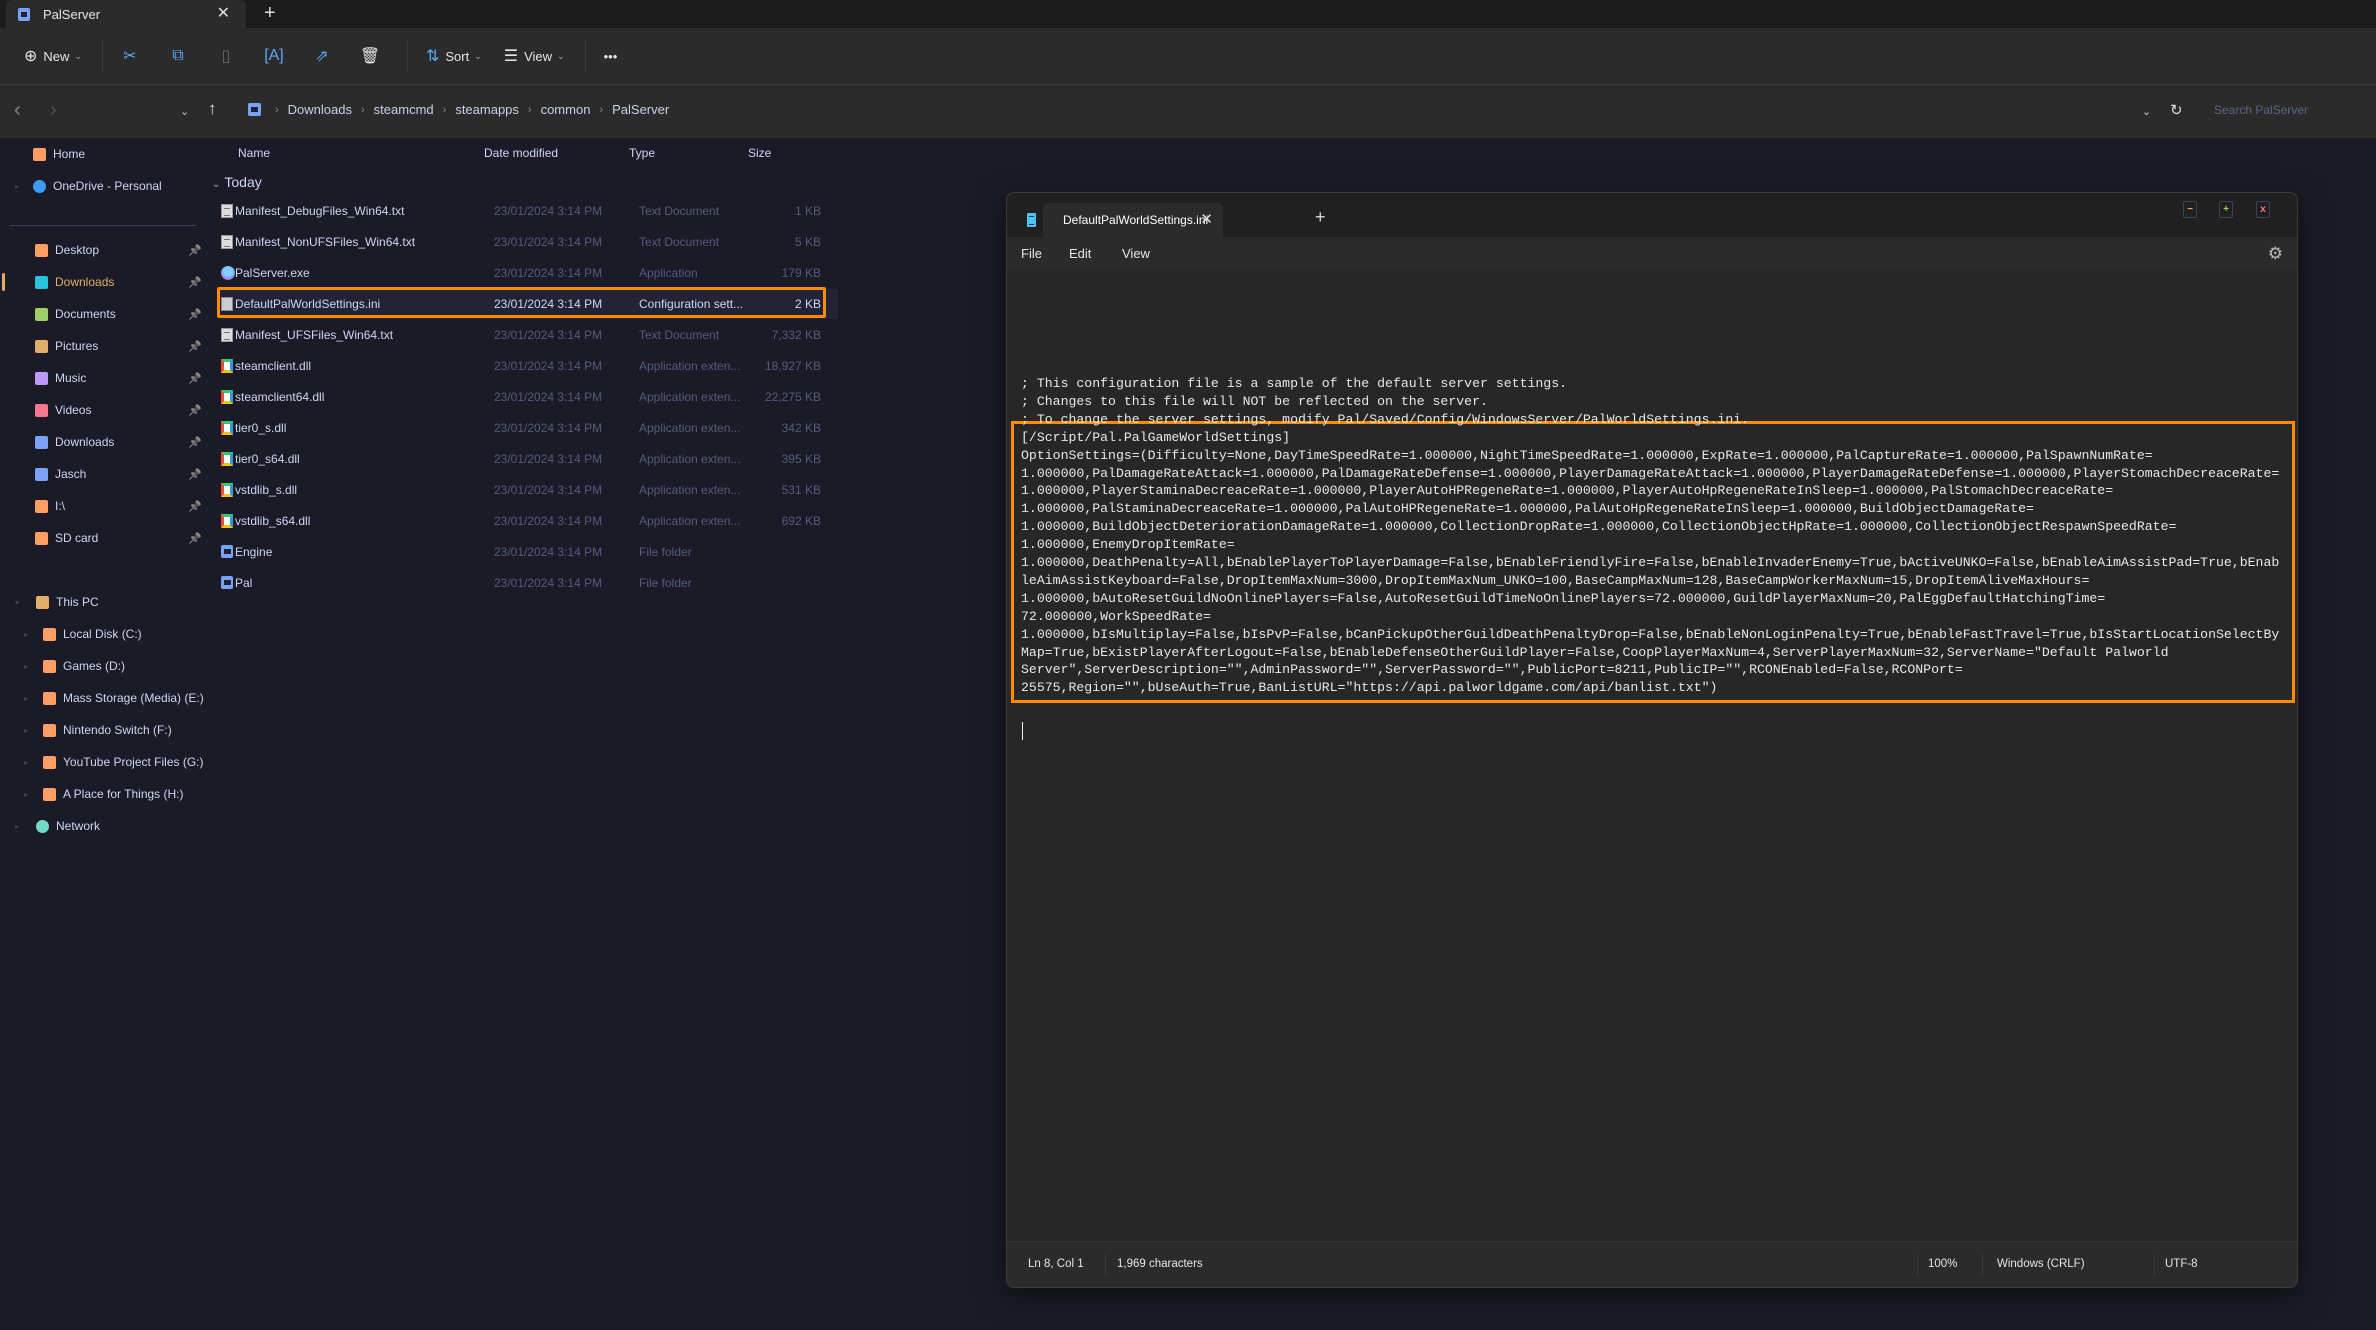 This screenshot has width=2376, height=1330. What do you see at coordinates (41, 474) in the screenshot?
I see `folder-icon` at bounding box center [41, 474].